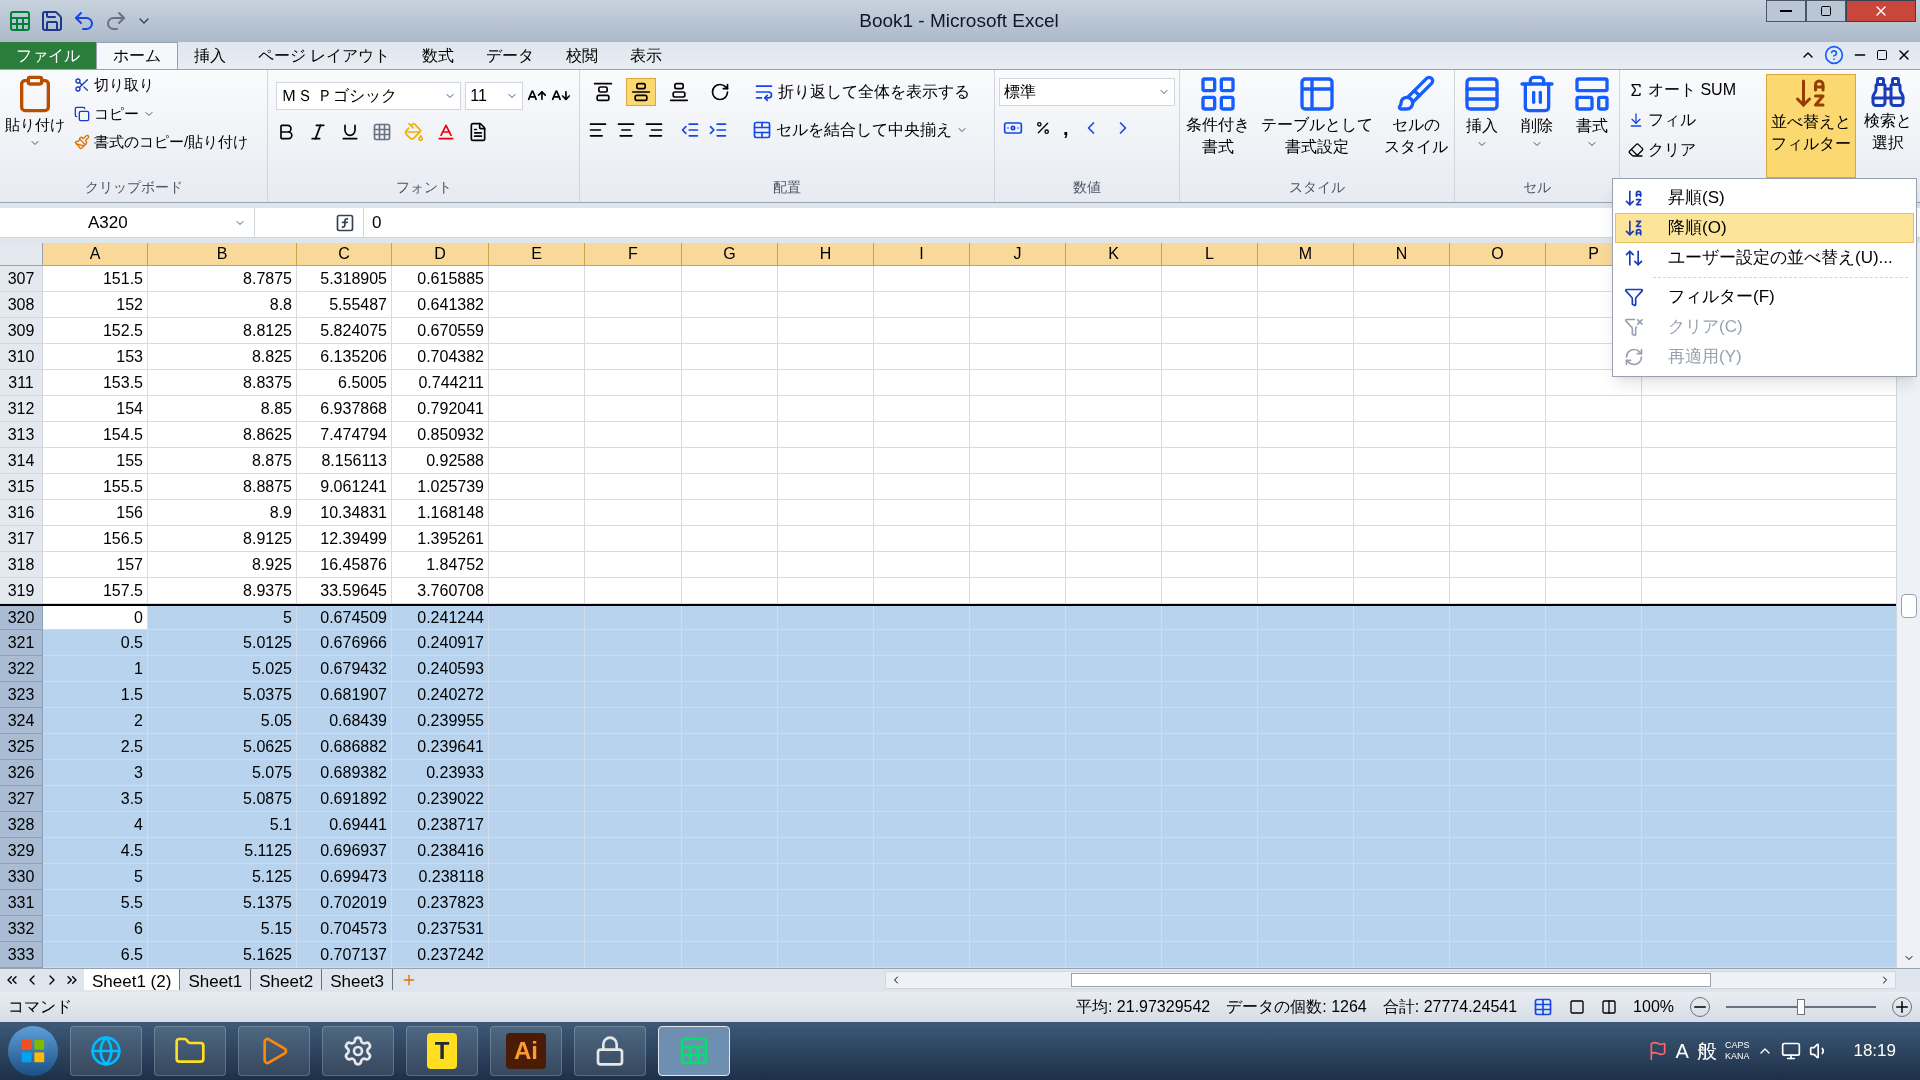 Image resolution: width=1920 pixels, height=1080 pixels. I want to click on number-format-dropdown: 標準, so click(1087, 92).